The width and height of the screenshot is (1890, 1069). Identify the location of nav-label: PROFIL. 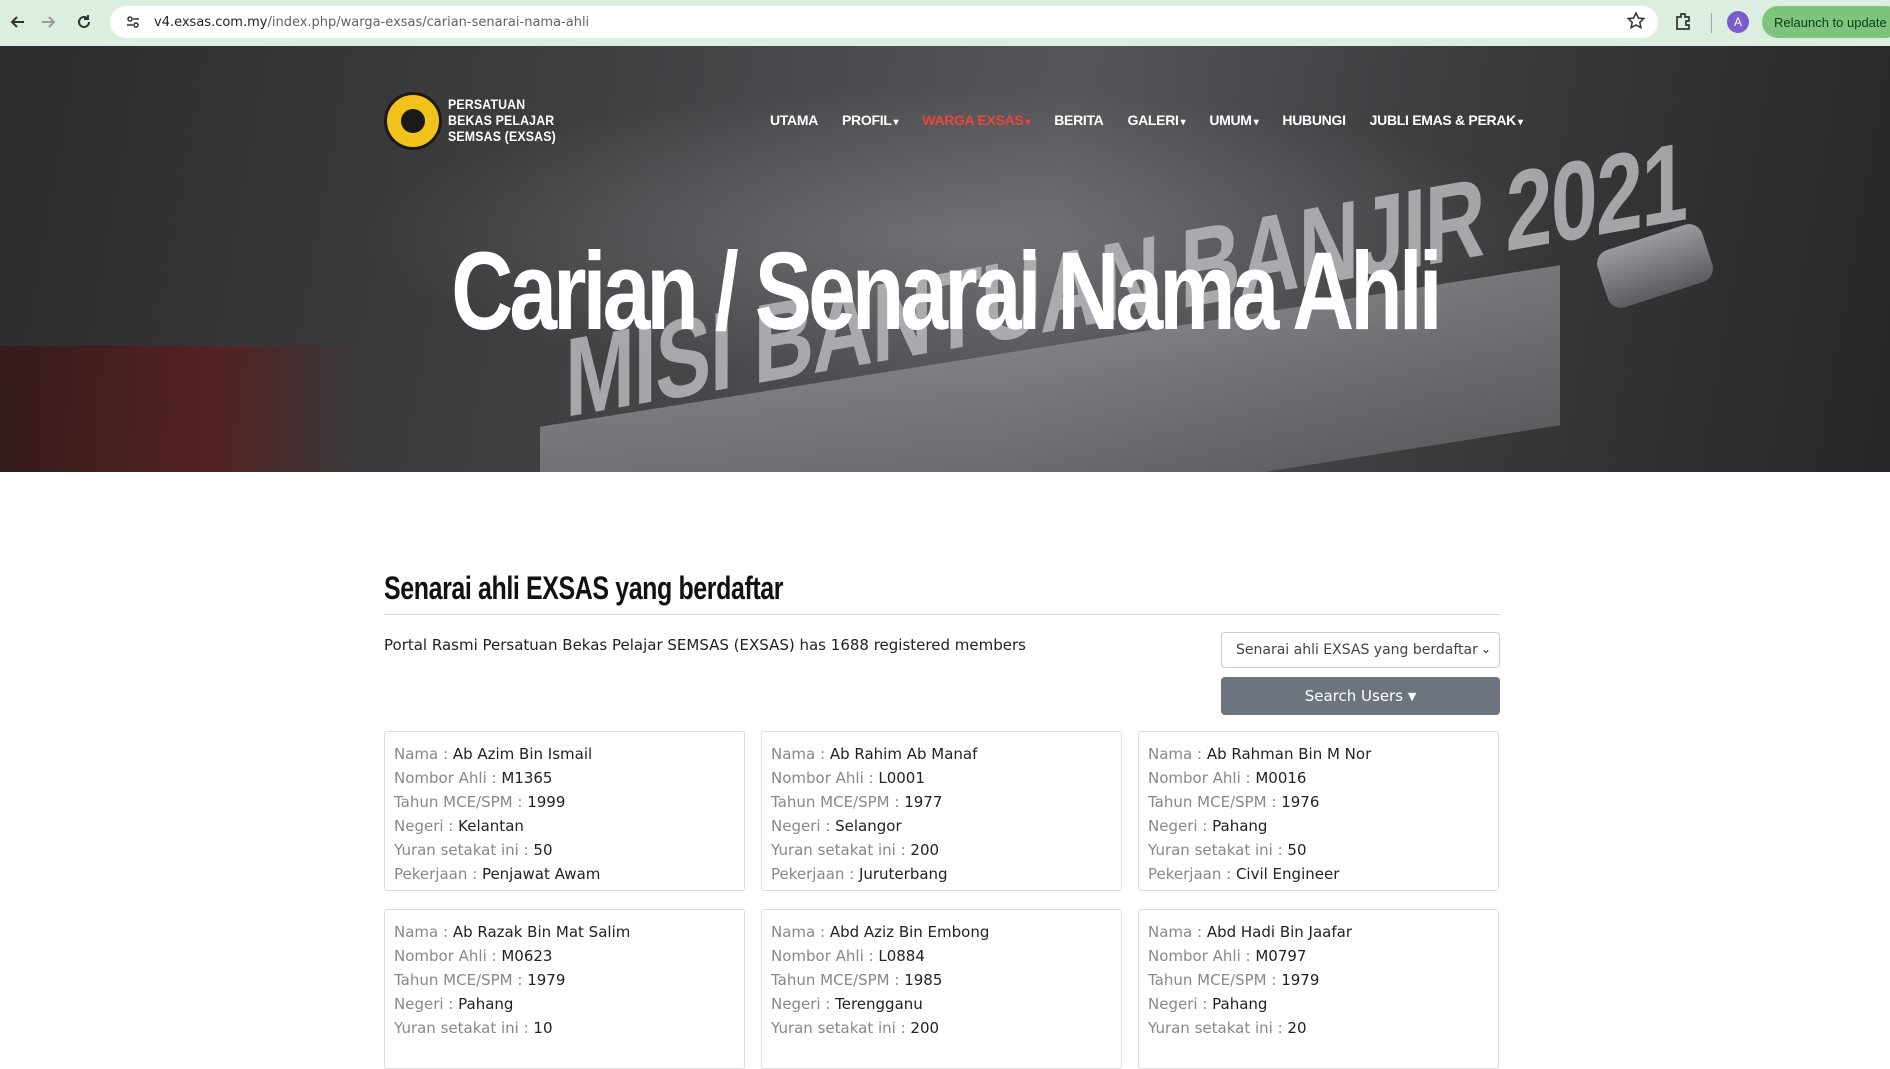
(867, 120).